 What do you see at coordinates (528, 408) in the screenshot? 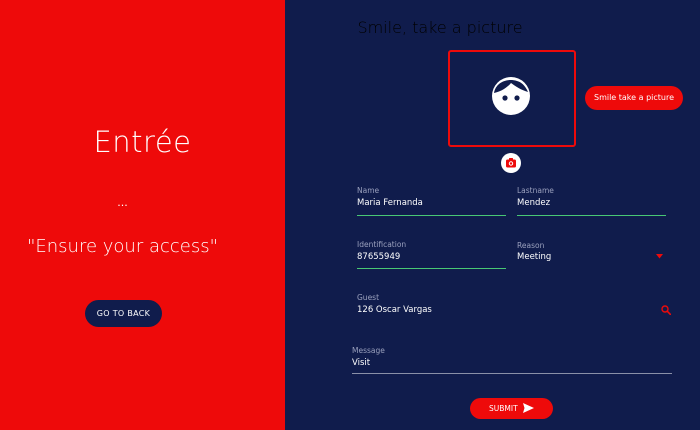
I see `send-icon` at bounding box center [528, 408].